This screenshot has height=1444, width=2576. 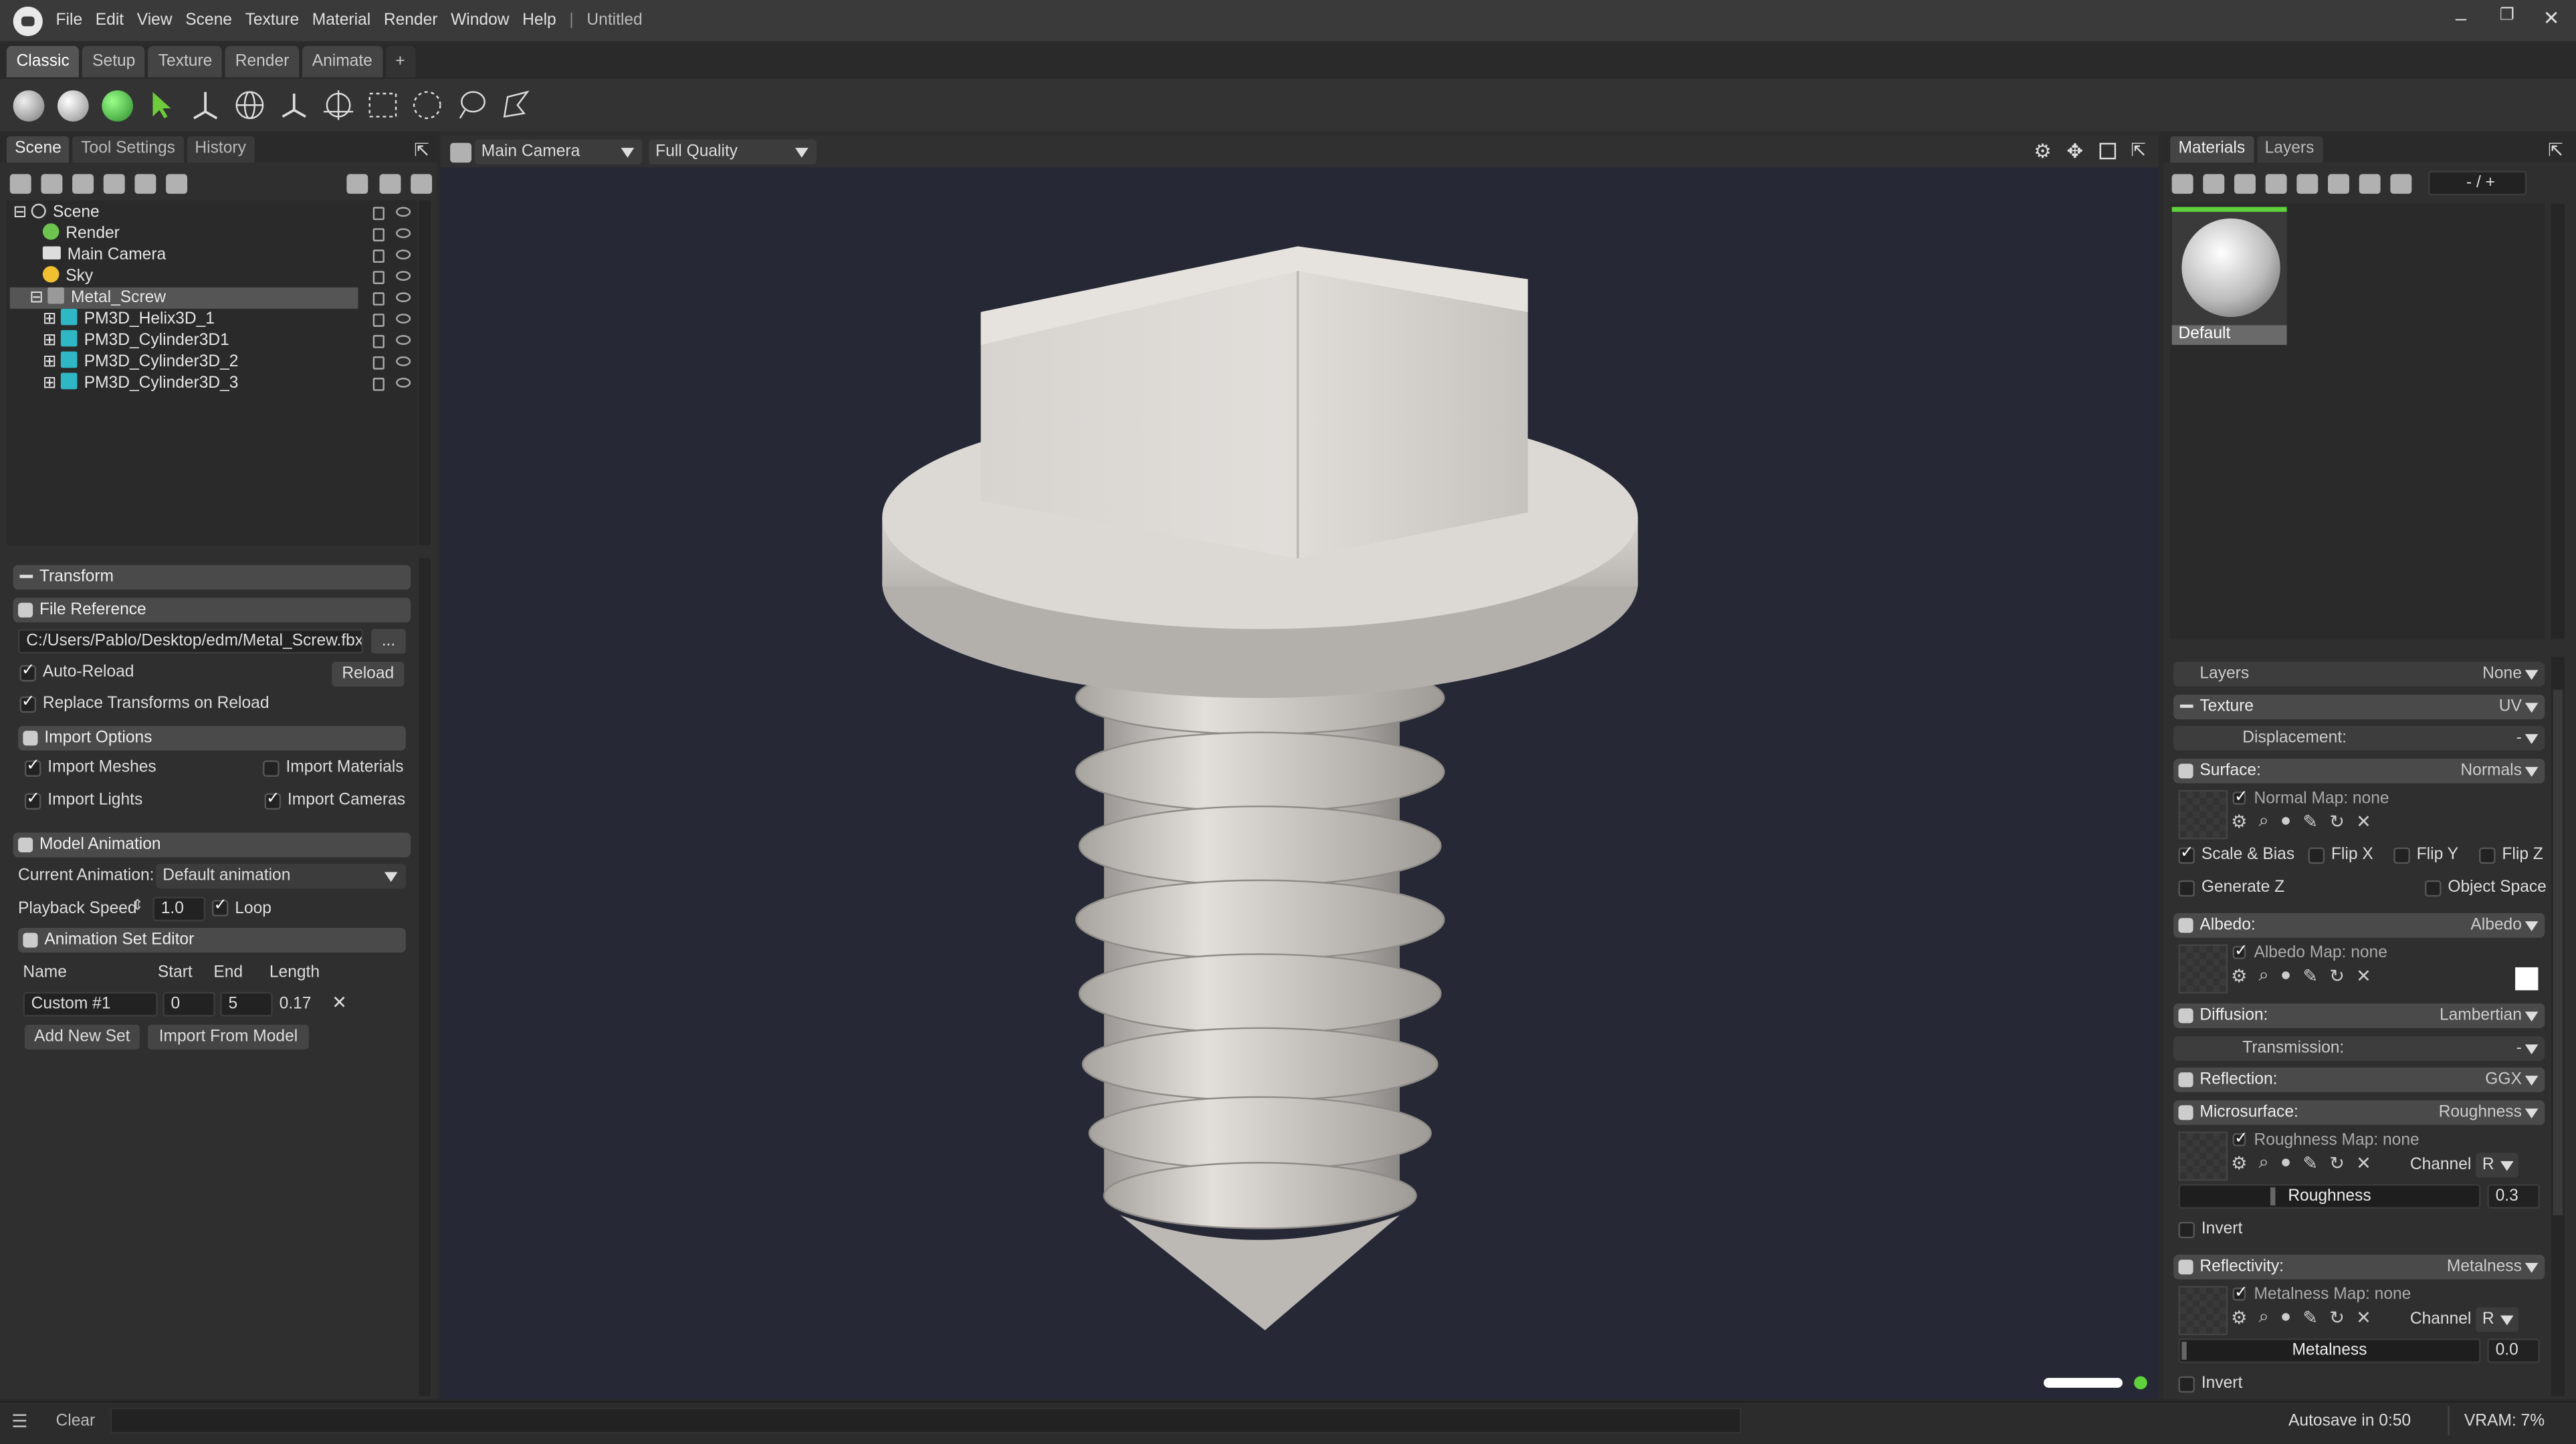 What do you see at coordinates (221, 149) in the screenshot?
I see `tab-history: History` at bounding box center [221, 149].